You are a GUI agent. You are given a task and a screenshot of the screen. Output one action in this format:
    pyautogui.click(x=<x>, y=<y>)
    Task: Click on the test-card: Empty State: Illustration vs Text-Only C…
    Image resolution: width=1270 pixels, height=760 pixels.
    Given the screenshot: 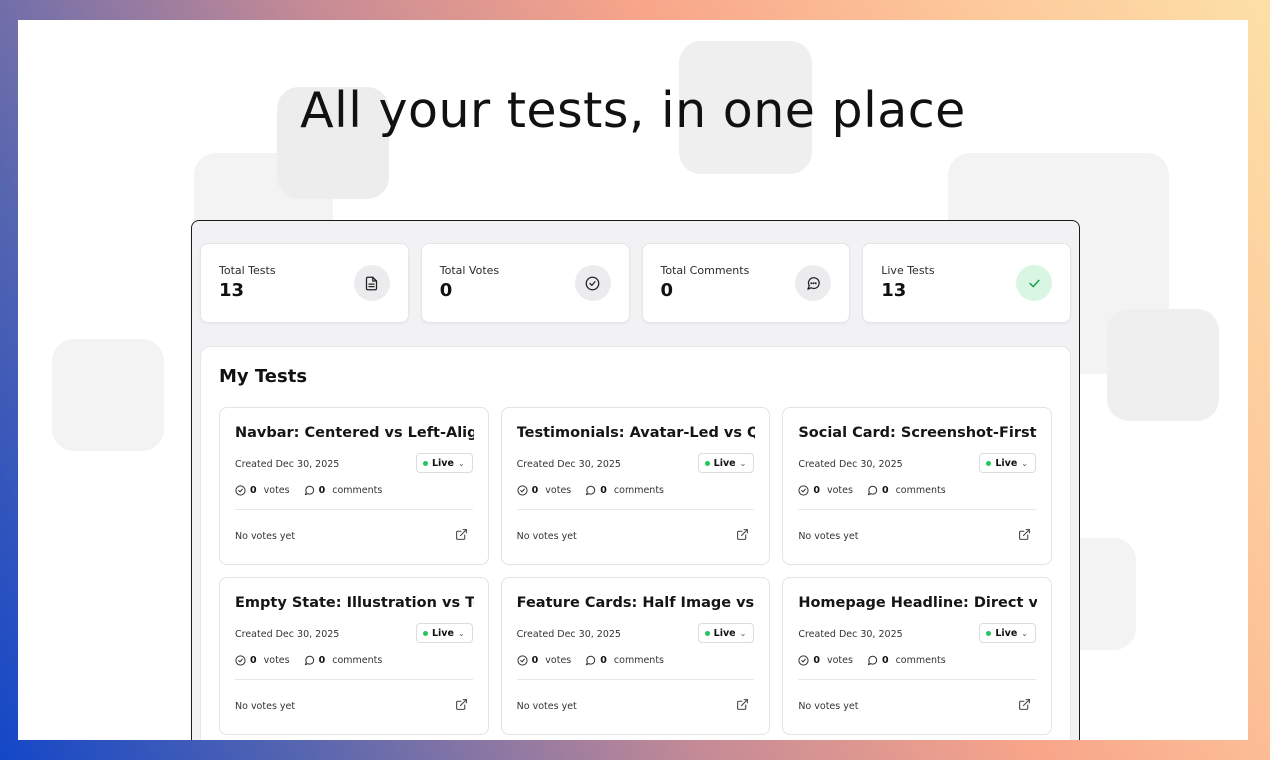 What is the action you would take?
    pyautogui.click(x=354, y=656)
    